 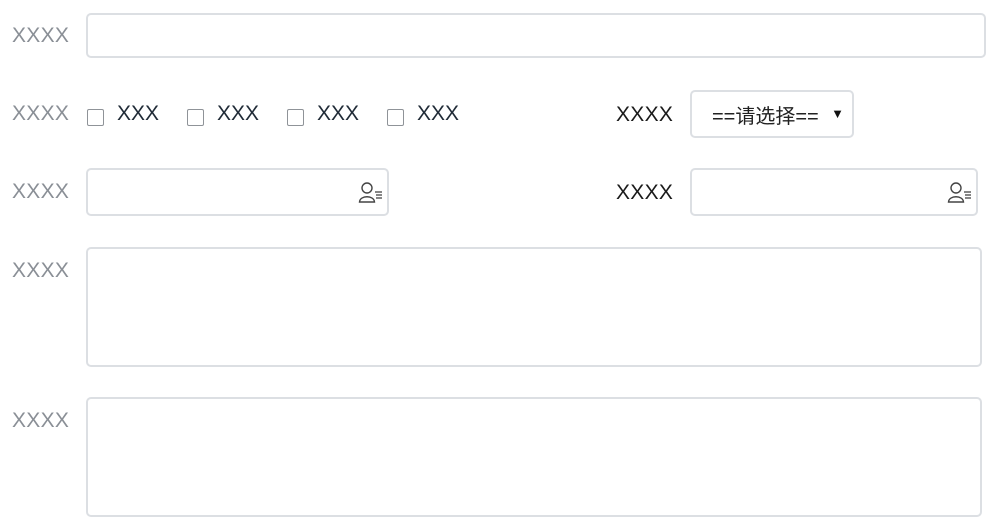 What do you see at coordinates (536, 35) in the screenshot?
I see `row1-input` at bounding box center [536, 35].